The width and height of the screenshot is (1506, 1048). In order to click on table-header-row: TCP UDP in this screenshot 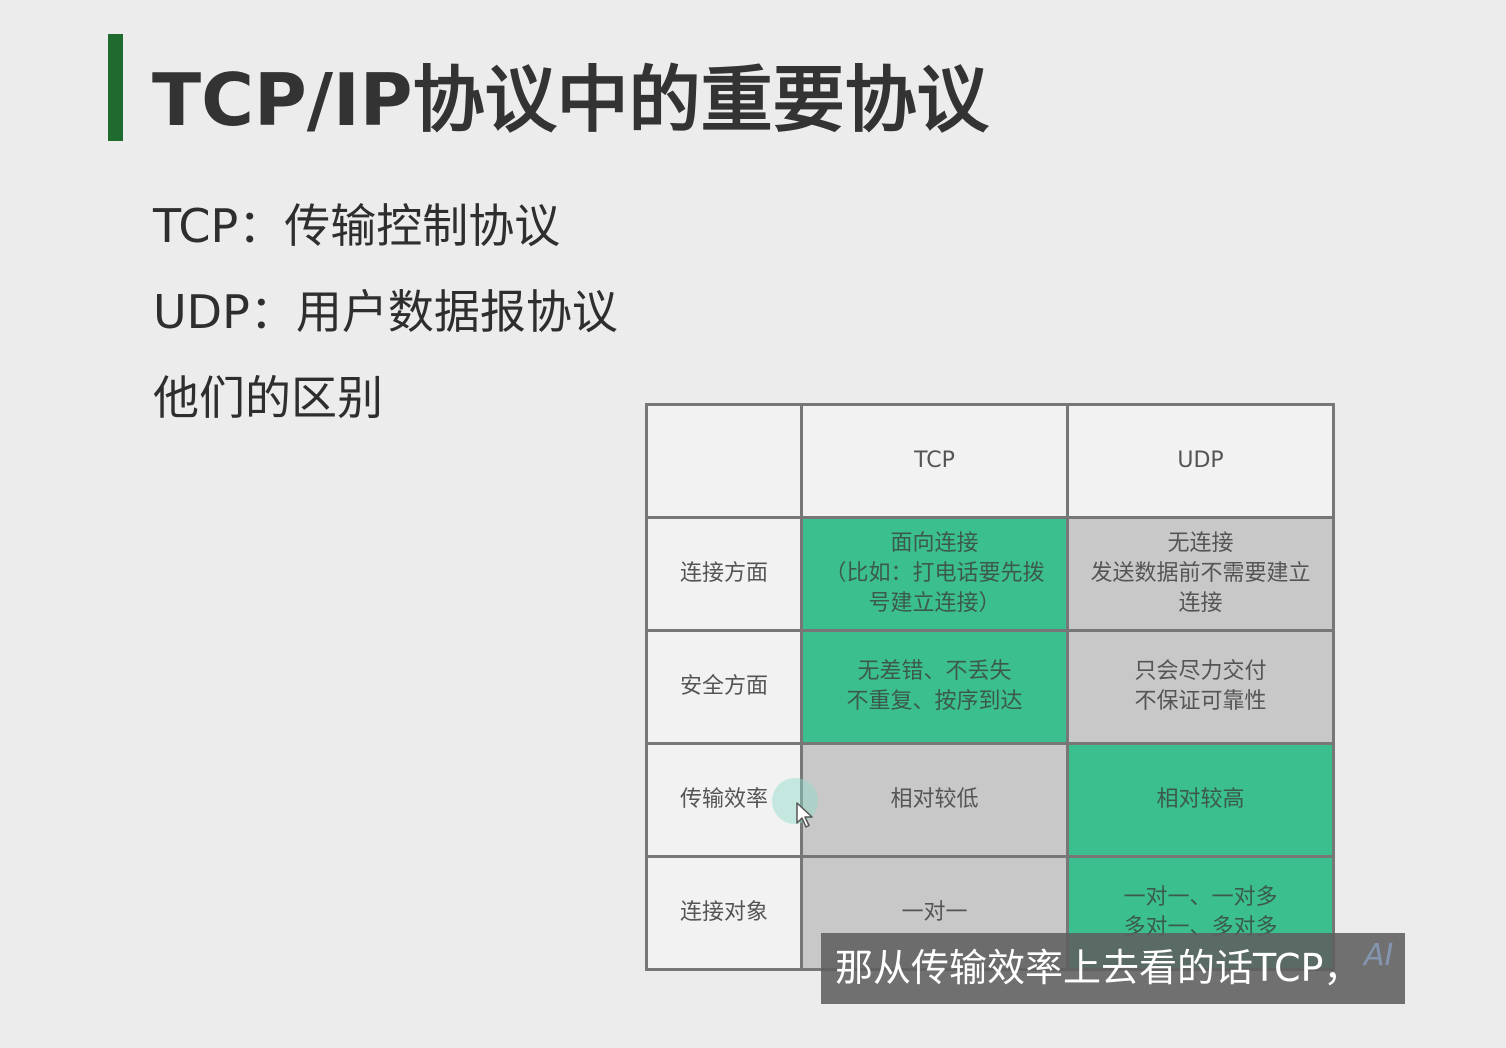, I will do `click(990, 461)`.